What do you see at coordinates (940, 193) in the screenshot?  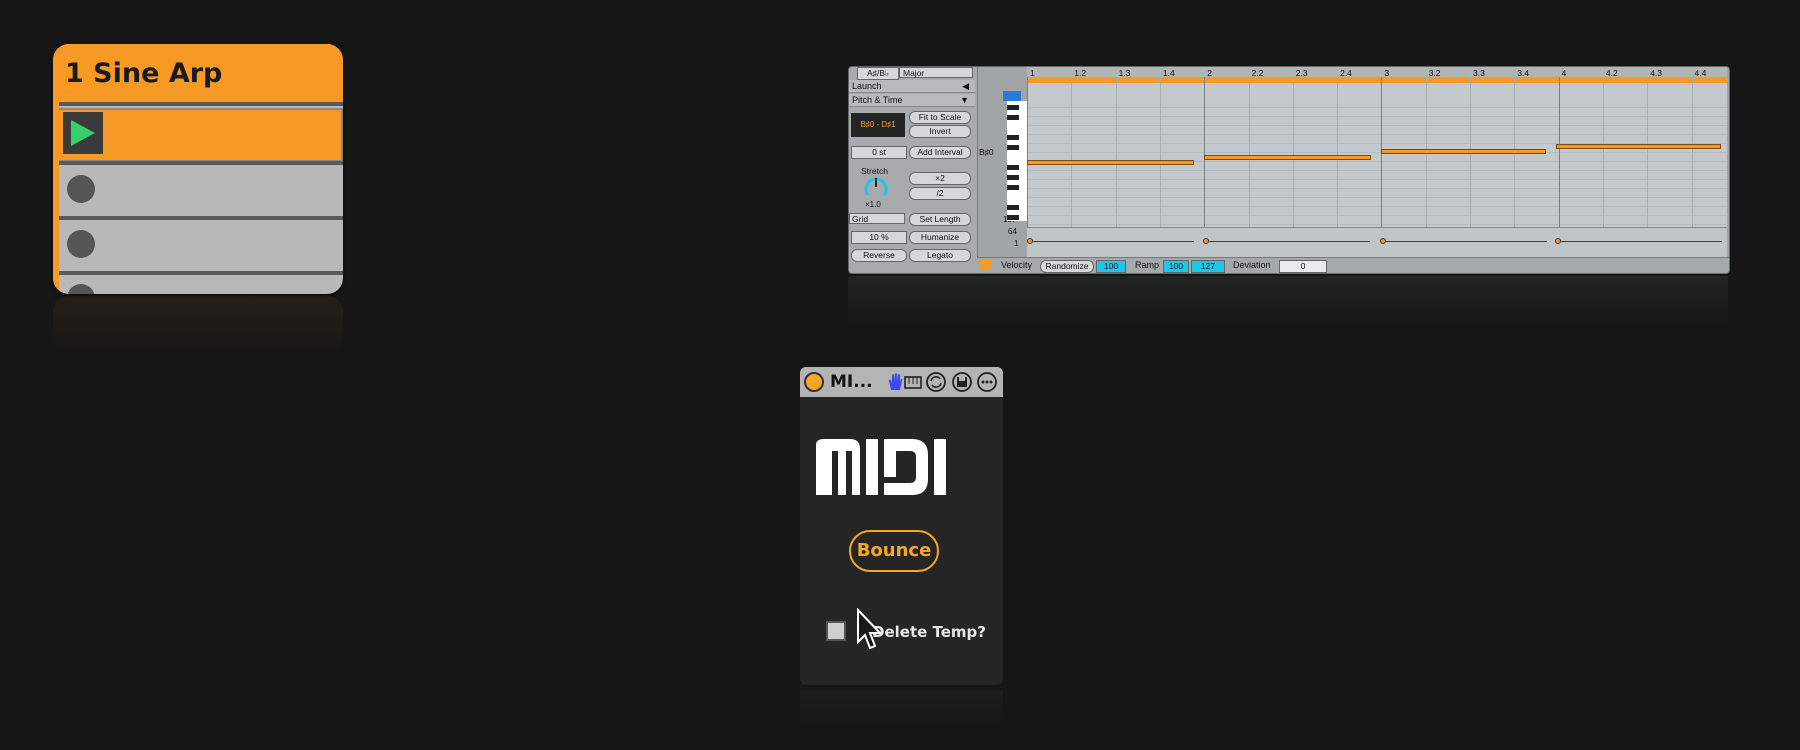 I see `half-button: /2` at bounding box center [940, 193].